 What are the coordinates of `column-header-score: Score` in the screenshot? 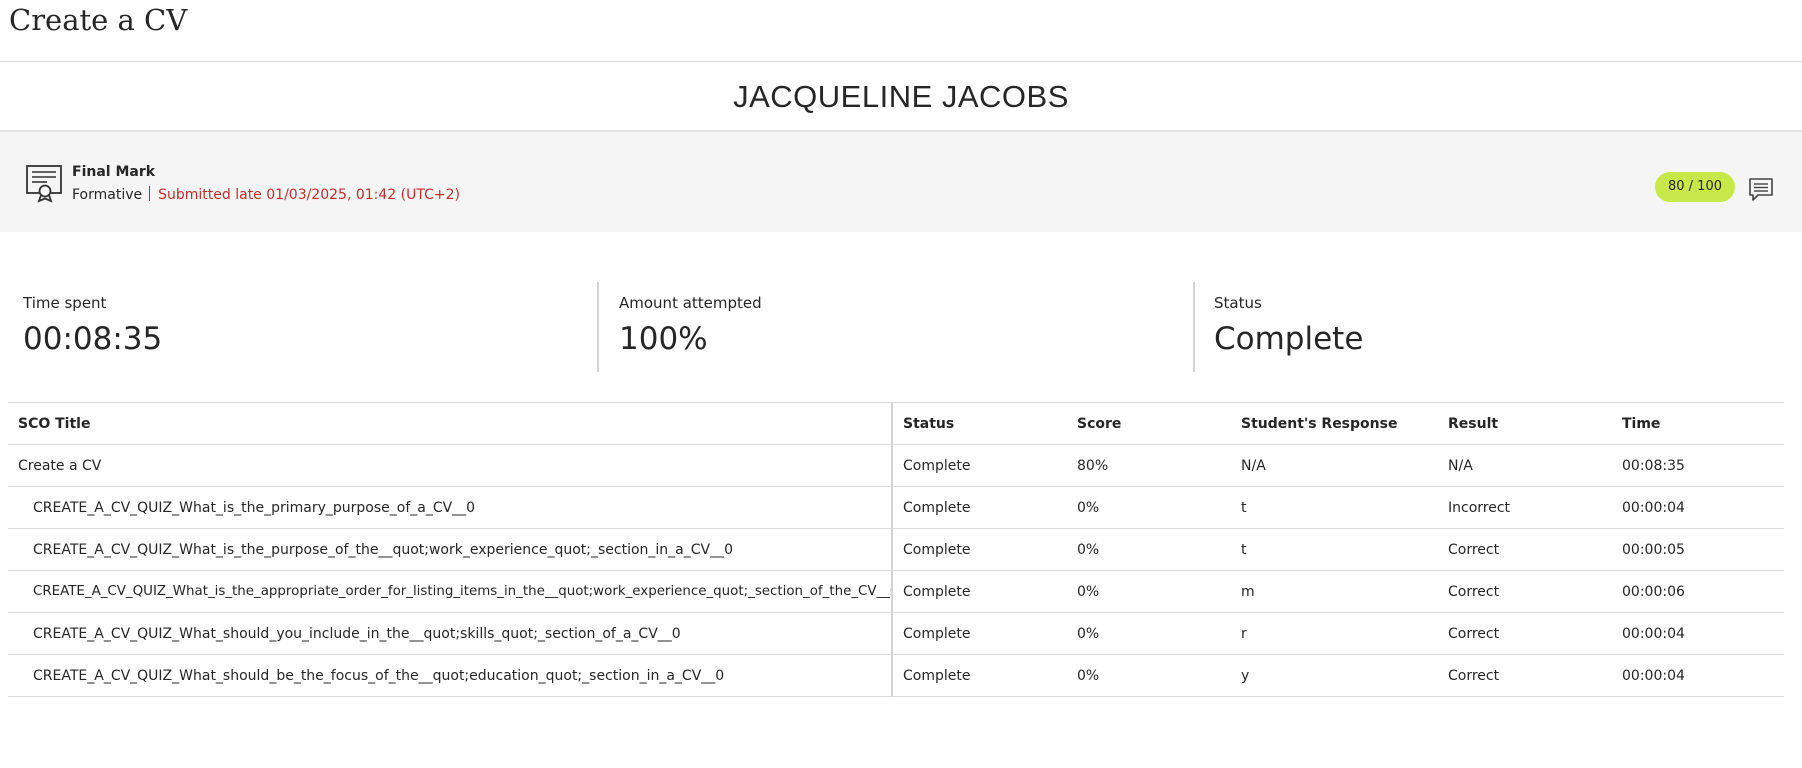 It's located at (1149, 423).